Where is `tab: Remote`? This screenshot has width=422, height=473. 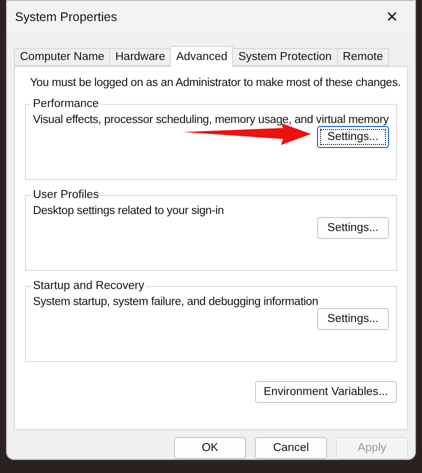
tab: Remote is located at coordinates (362, 57).